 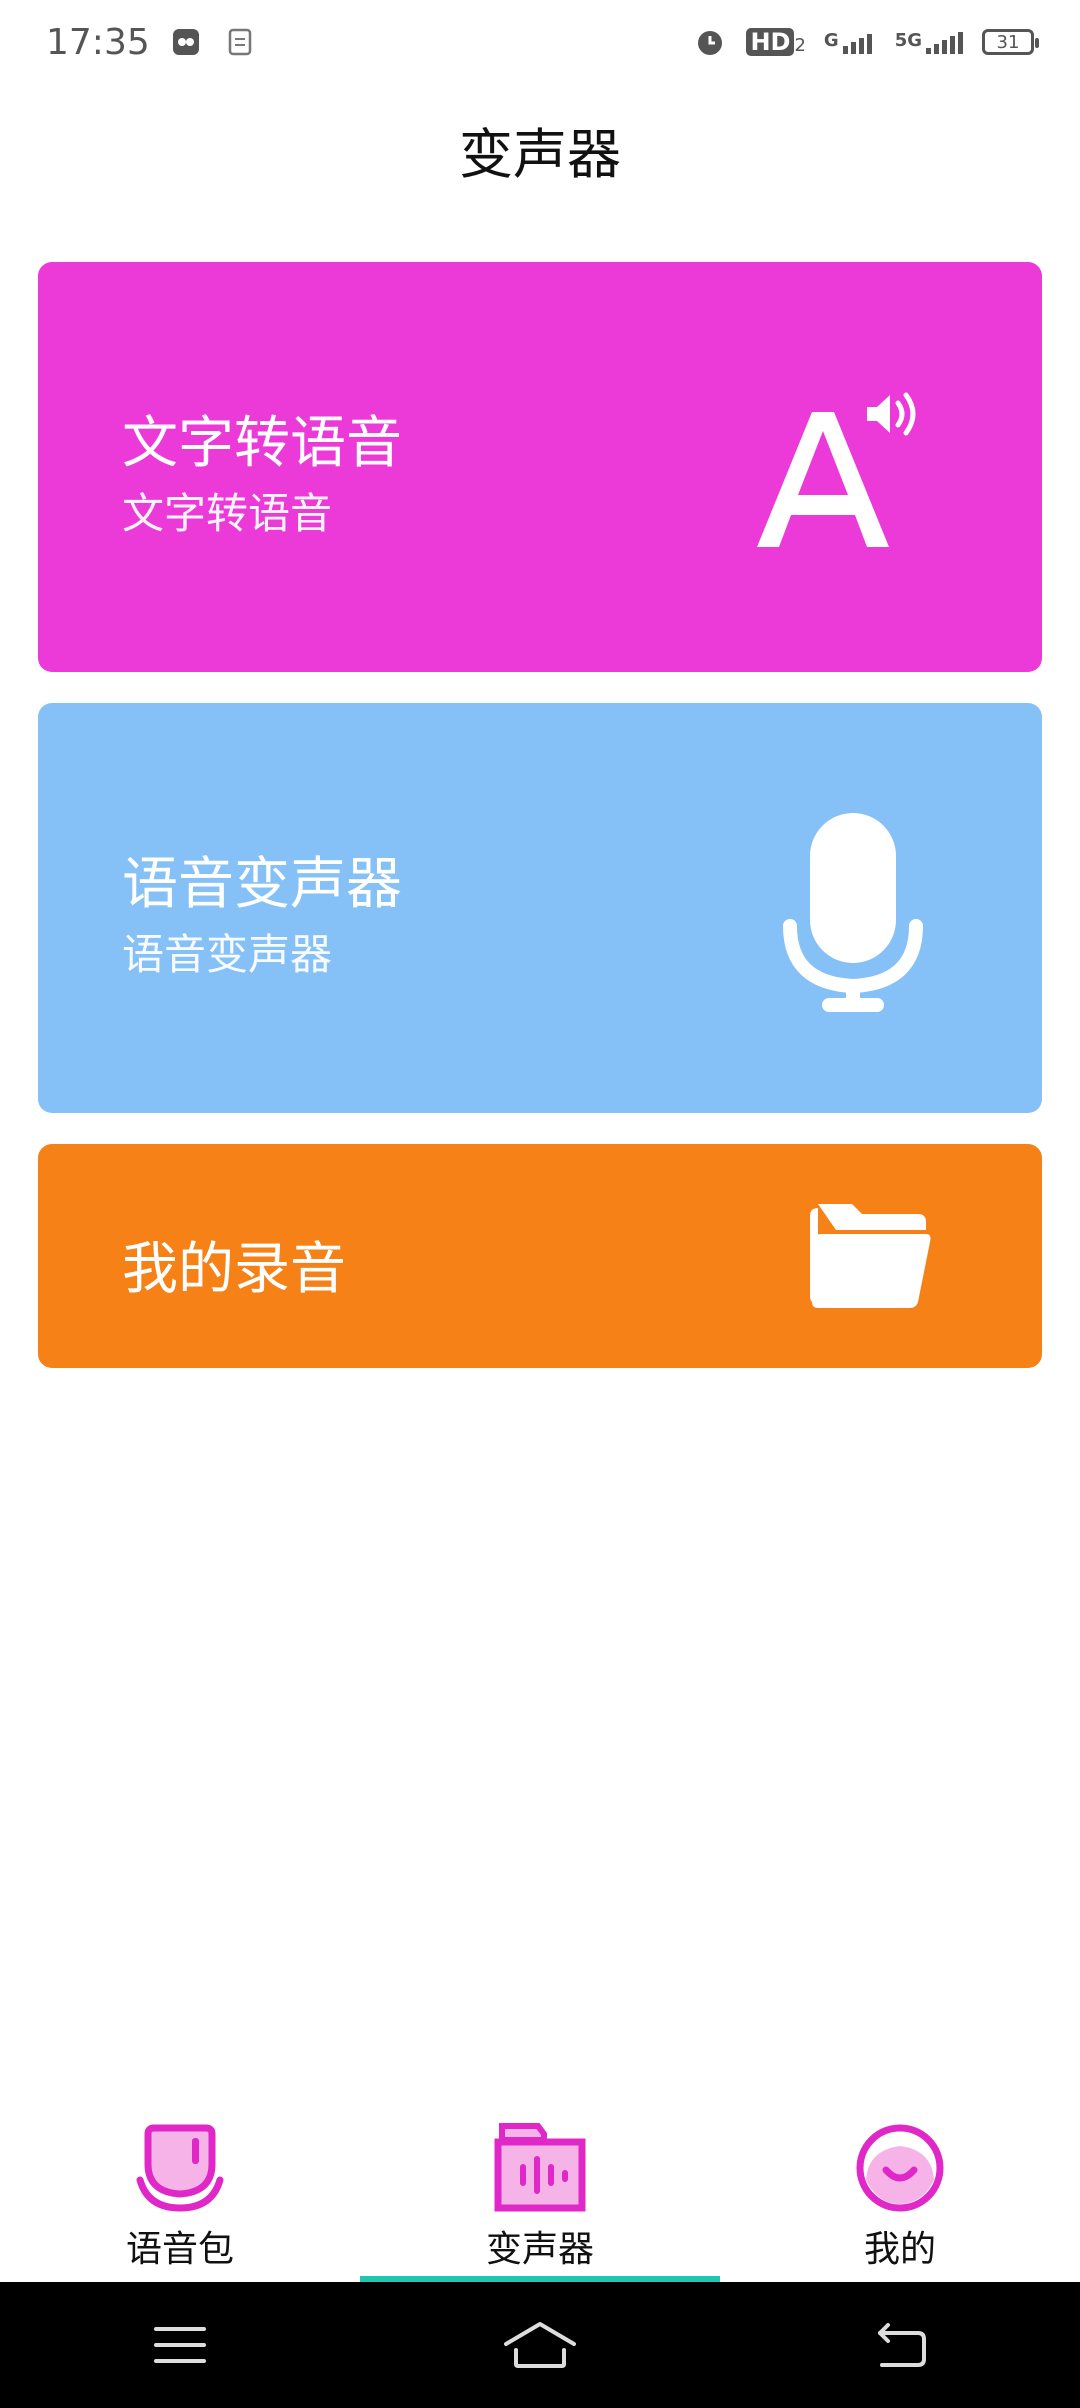 I want to click on back-icon, so click(x=902, y=2345).